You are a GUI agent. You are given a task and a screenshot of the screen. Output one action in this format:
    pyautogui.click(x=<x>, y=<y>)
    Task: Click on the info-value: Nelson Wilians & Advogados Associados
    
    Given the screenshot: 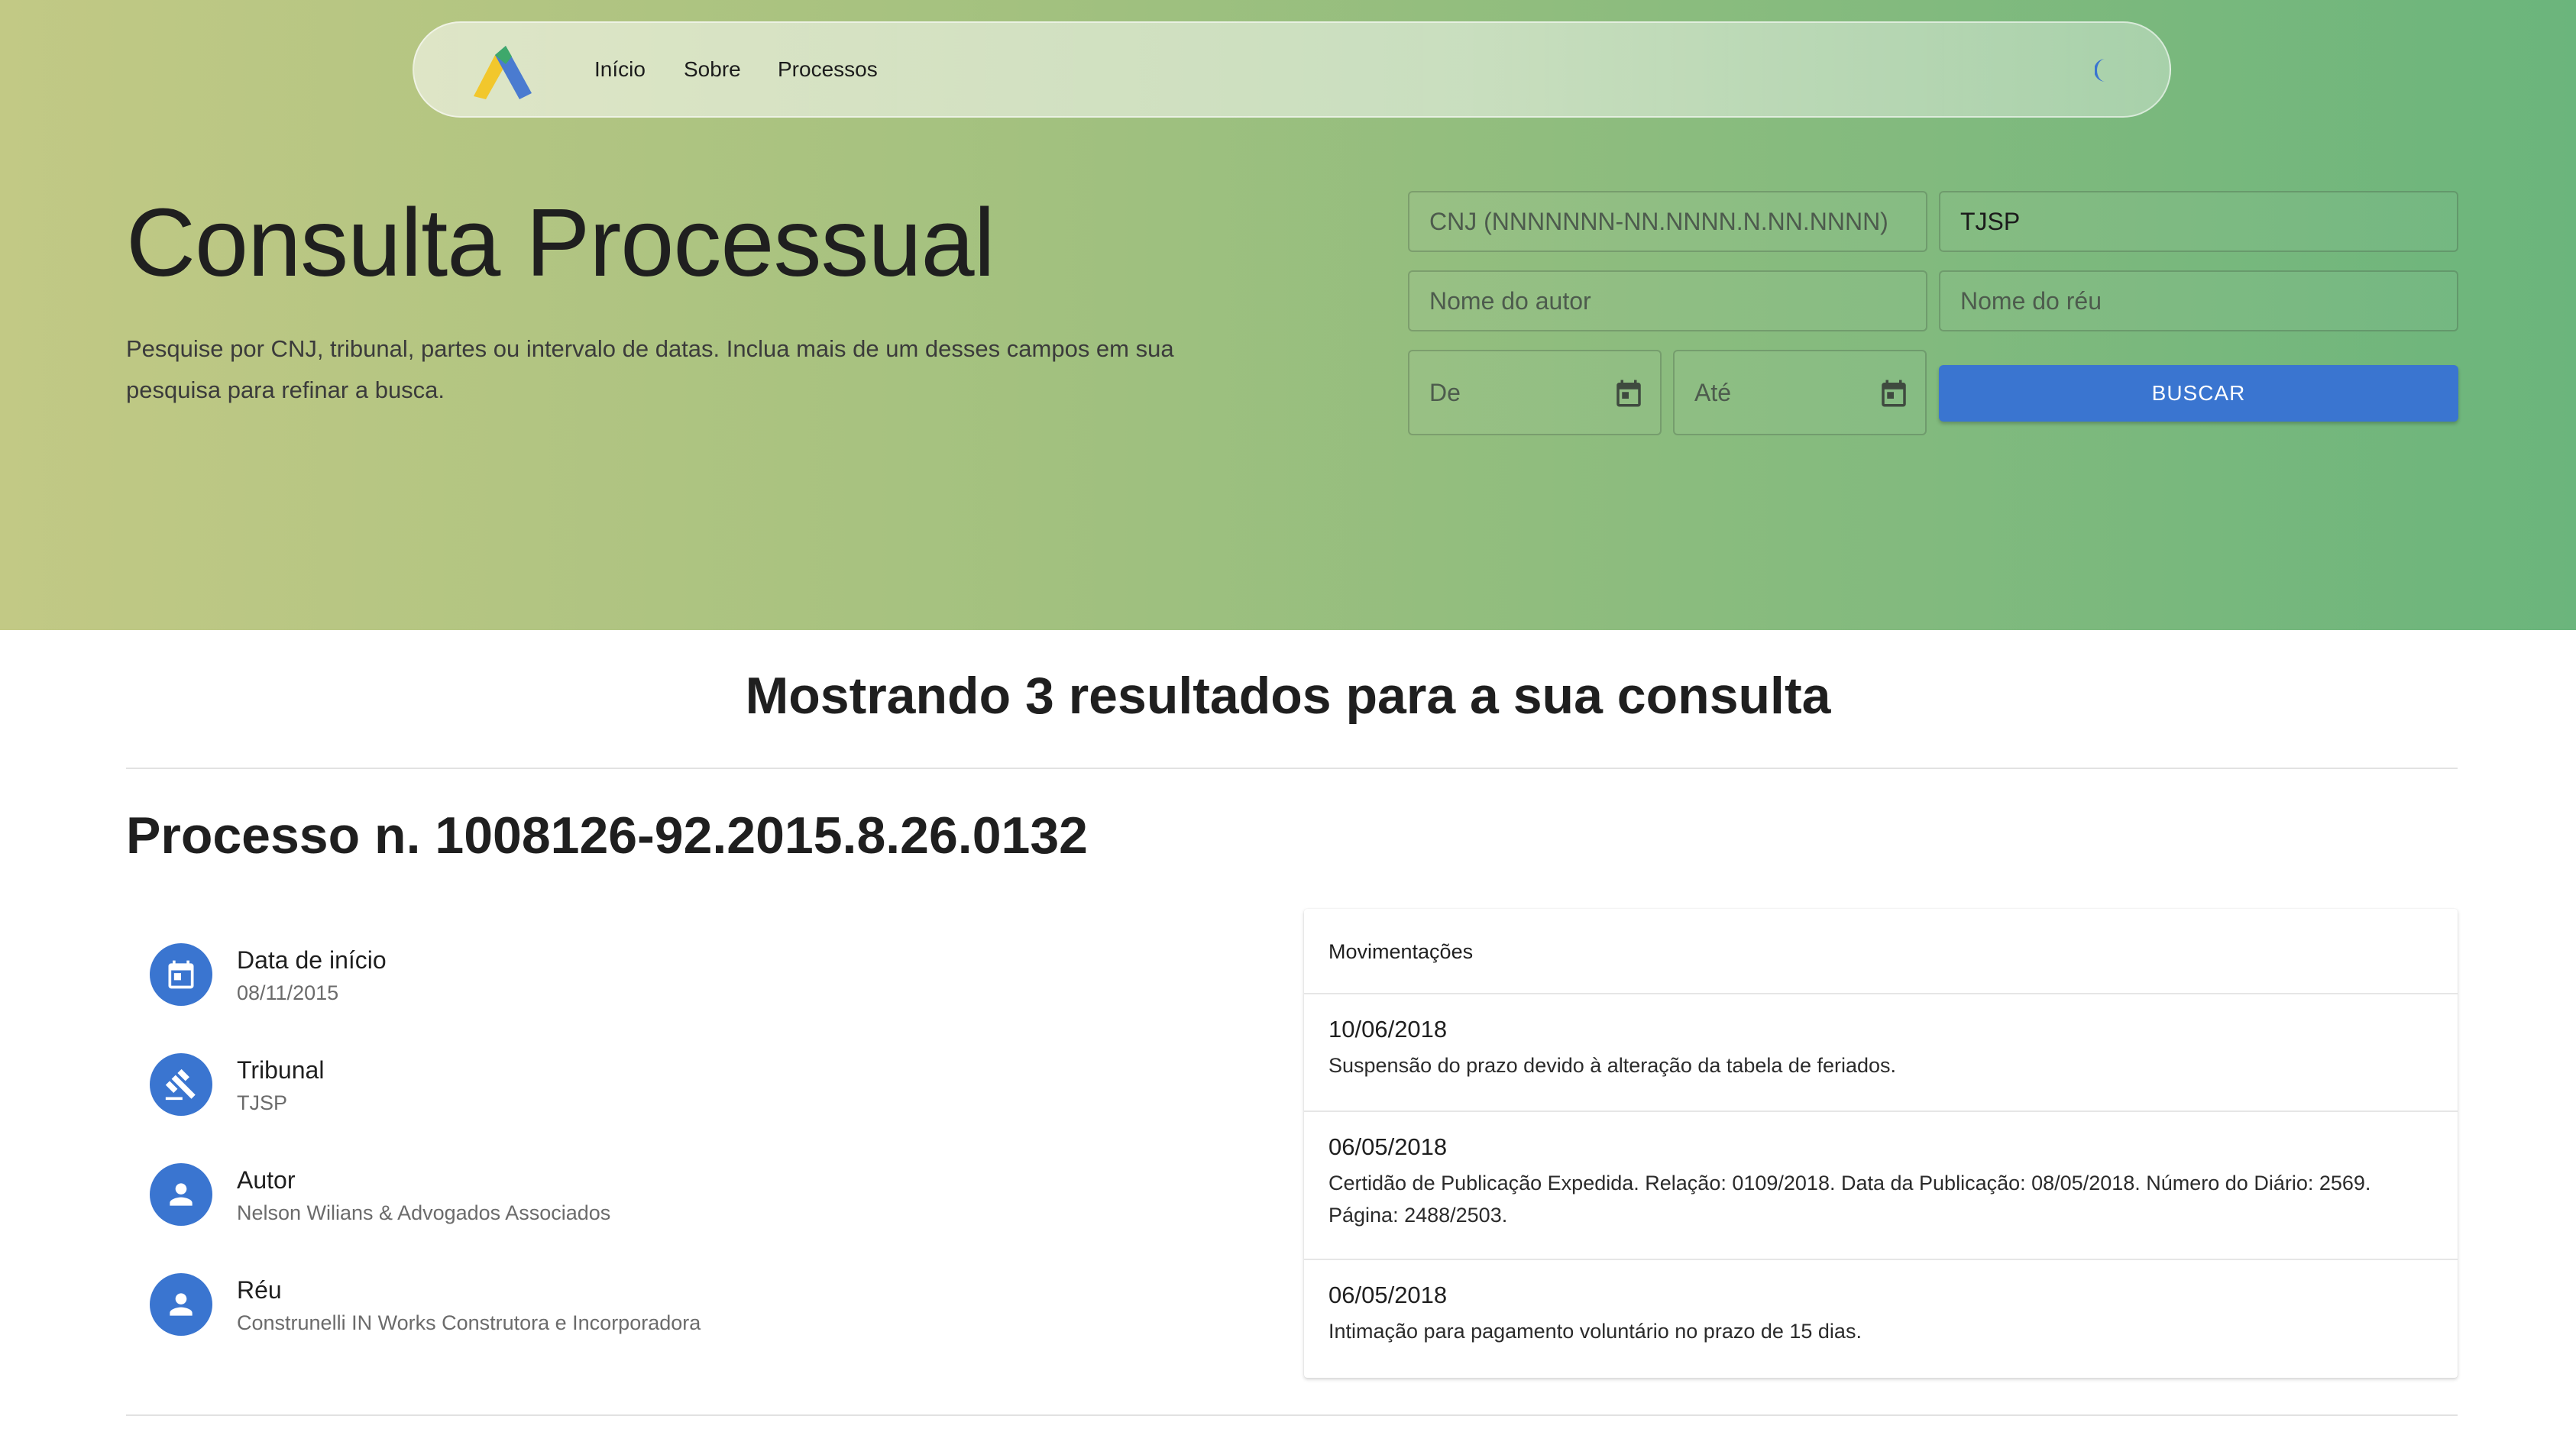 What is the action you would take?
    pyautogui.click(x=424, y=1213)
    